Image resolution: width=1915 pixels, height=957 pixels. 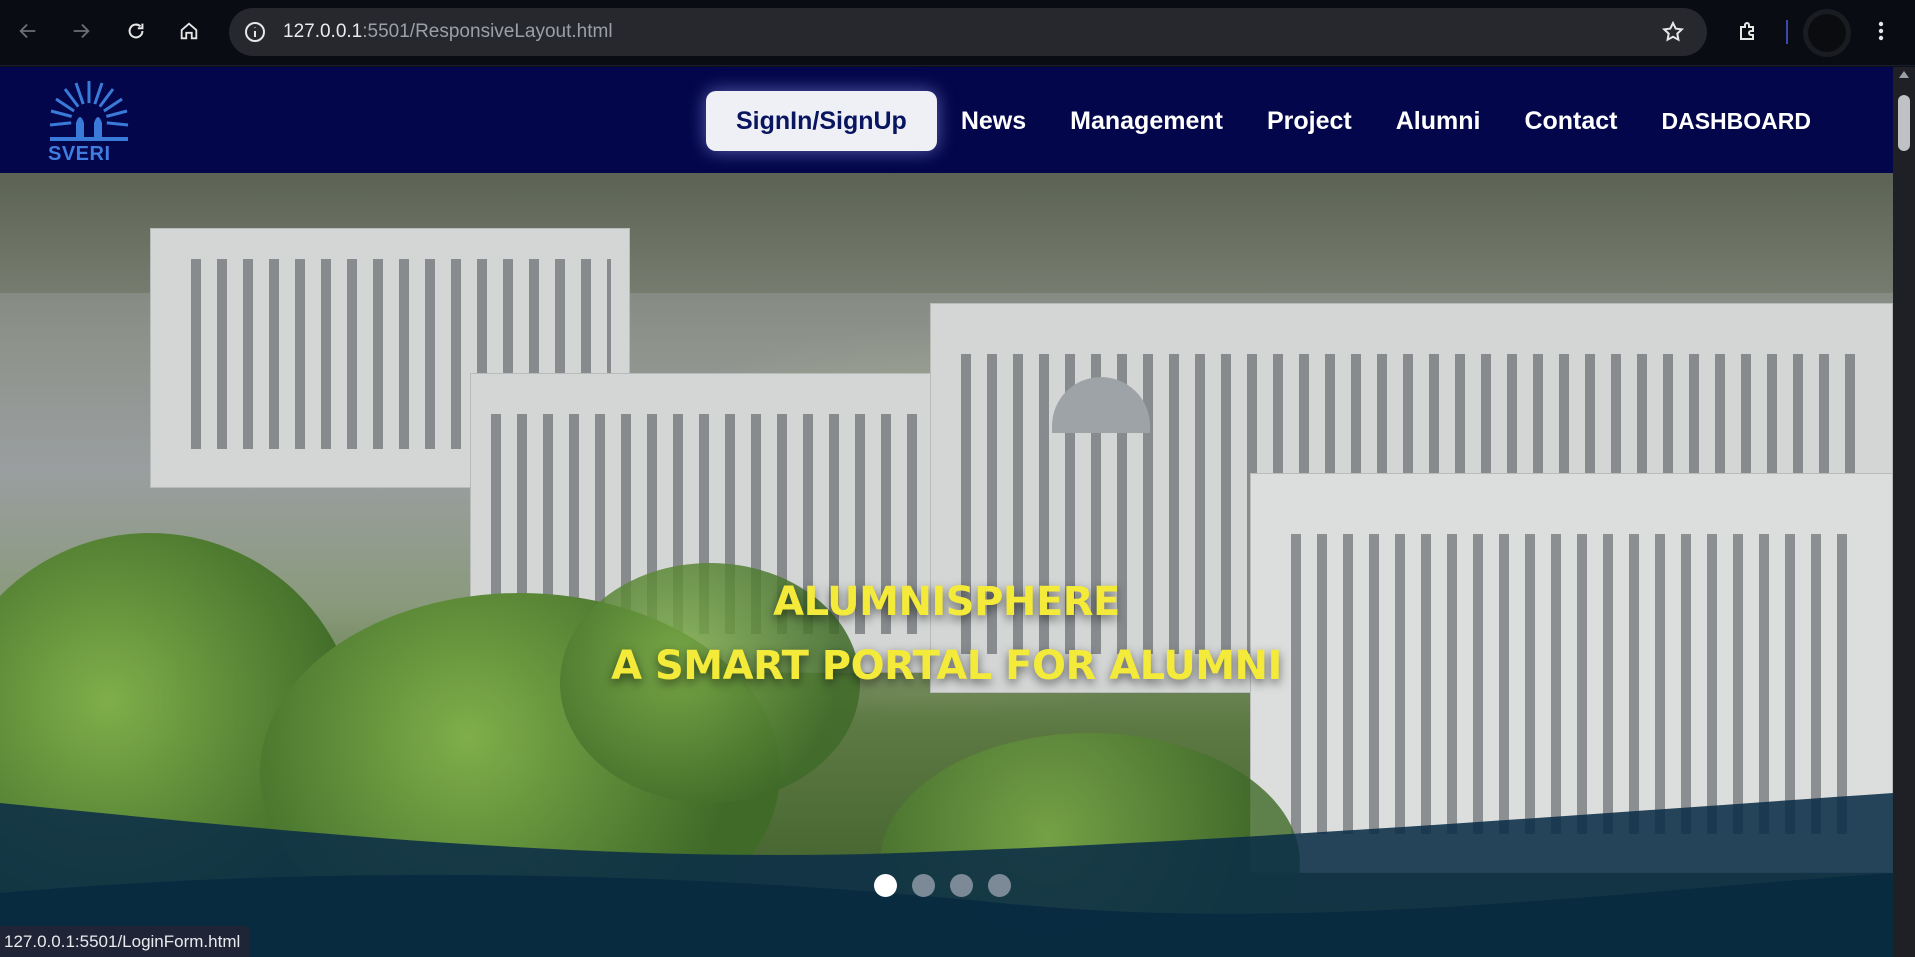 What do you see at coordinates (28, 31) in the screenshot?
I see `back-icon` at bounding box center [28, 31].